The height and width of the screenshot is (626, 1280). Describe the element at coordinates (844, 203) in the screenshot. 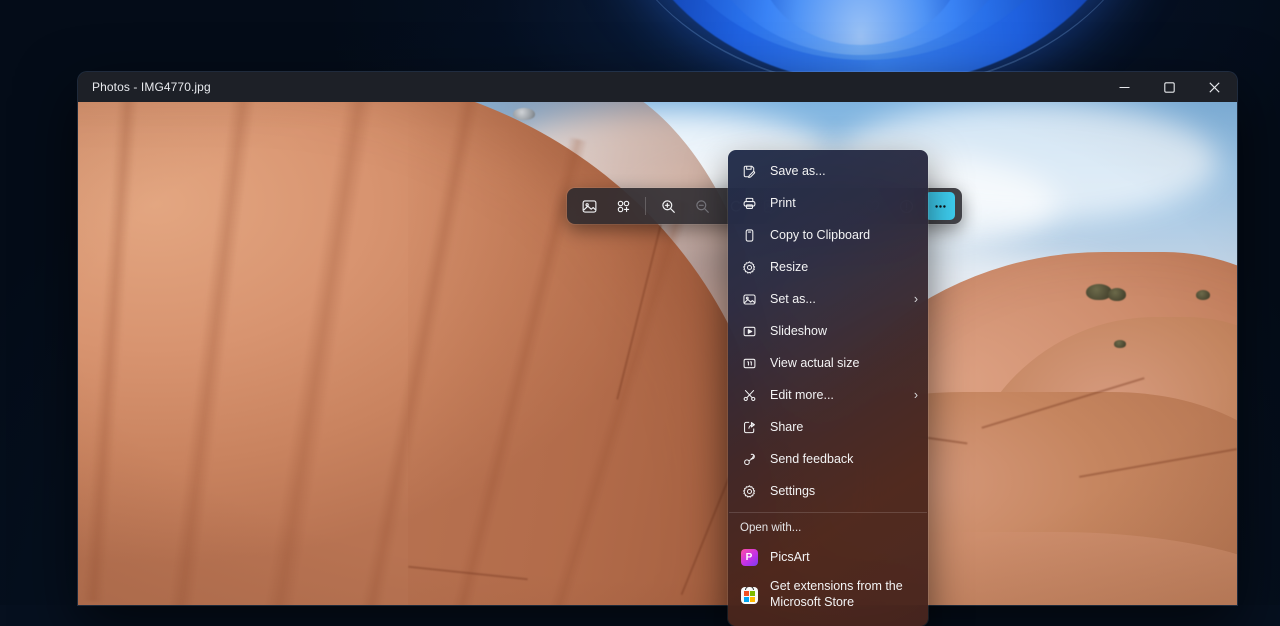

I see `menu-item-label: Print` at that location.